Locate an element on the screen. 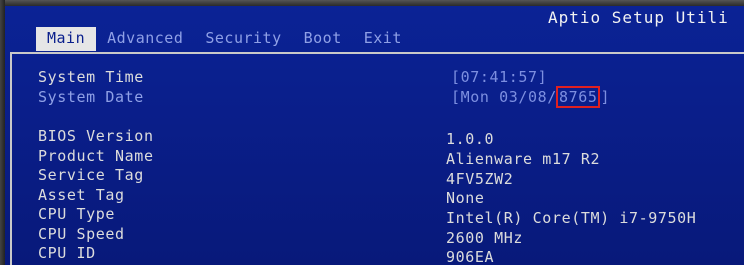  cpu-speed-label: CPU Speed is located at coordinates (81, 234).